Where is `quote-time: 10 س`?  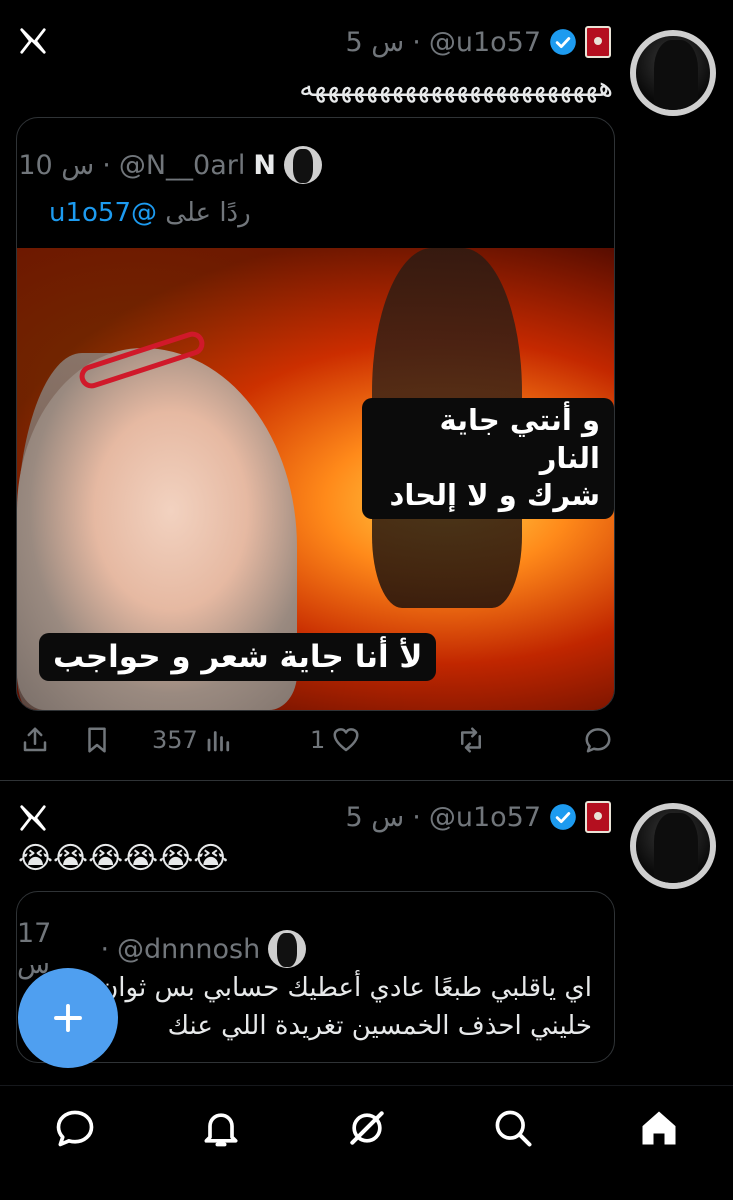 quote-time: 10 س is located at coordinates (56, 165).